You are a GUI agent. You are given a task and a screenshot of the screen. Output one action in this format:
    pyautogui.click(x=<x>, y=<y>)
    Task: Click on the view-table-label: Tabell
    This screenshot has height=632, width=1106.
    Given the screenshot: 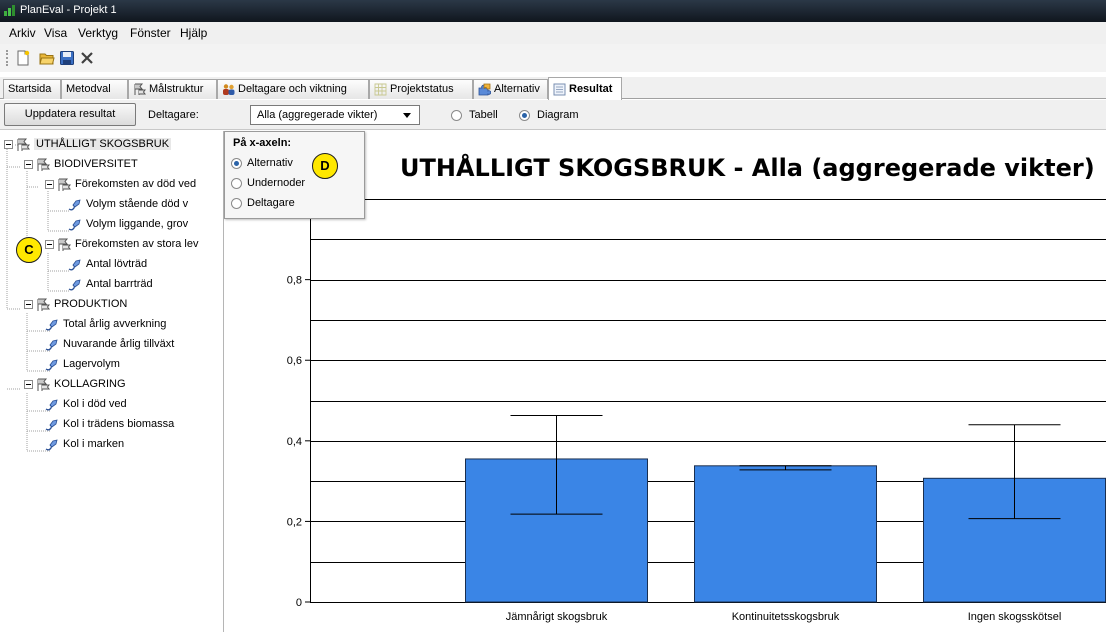 What is the action you would take?
    pyautogui.click(x=483, y=115)
    